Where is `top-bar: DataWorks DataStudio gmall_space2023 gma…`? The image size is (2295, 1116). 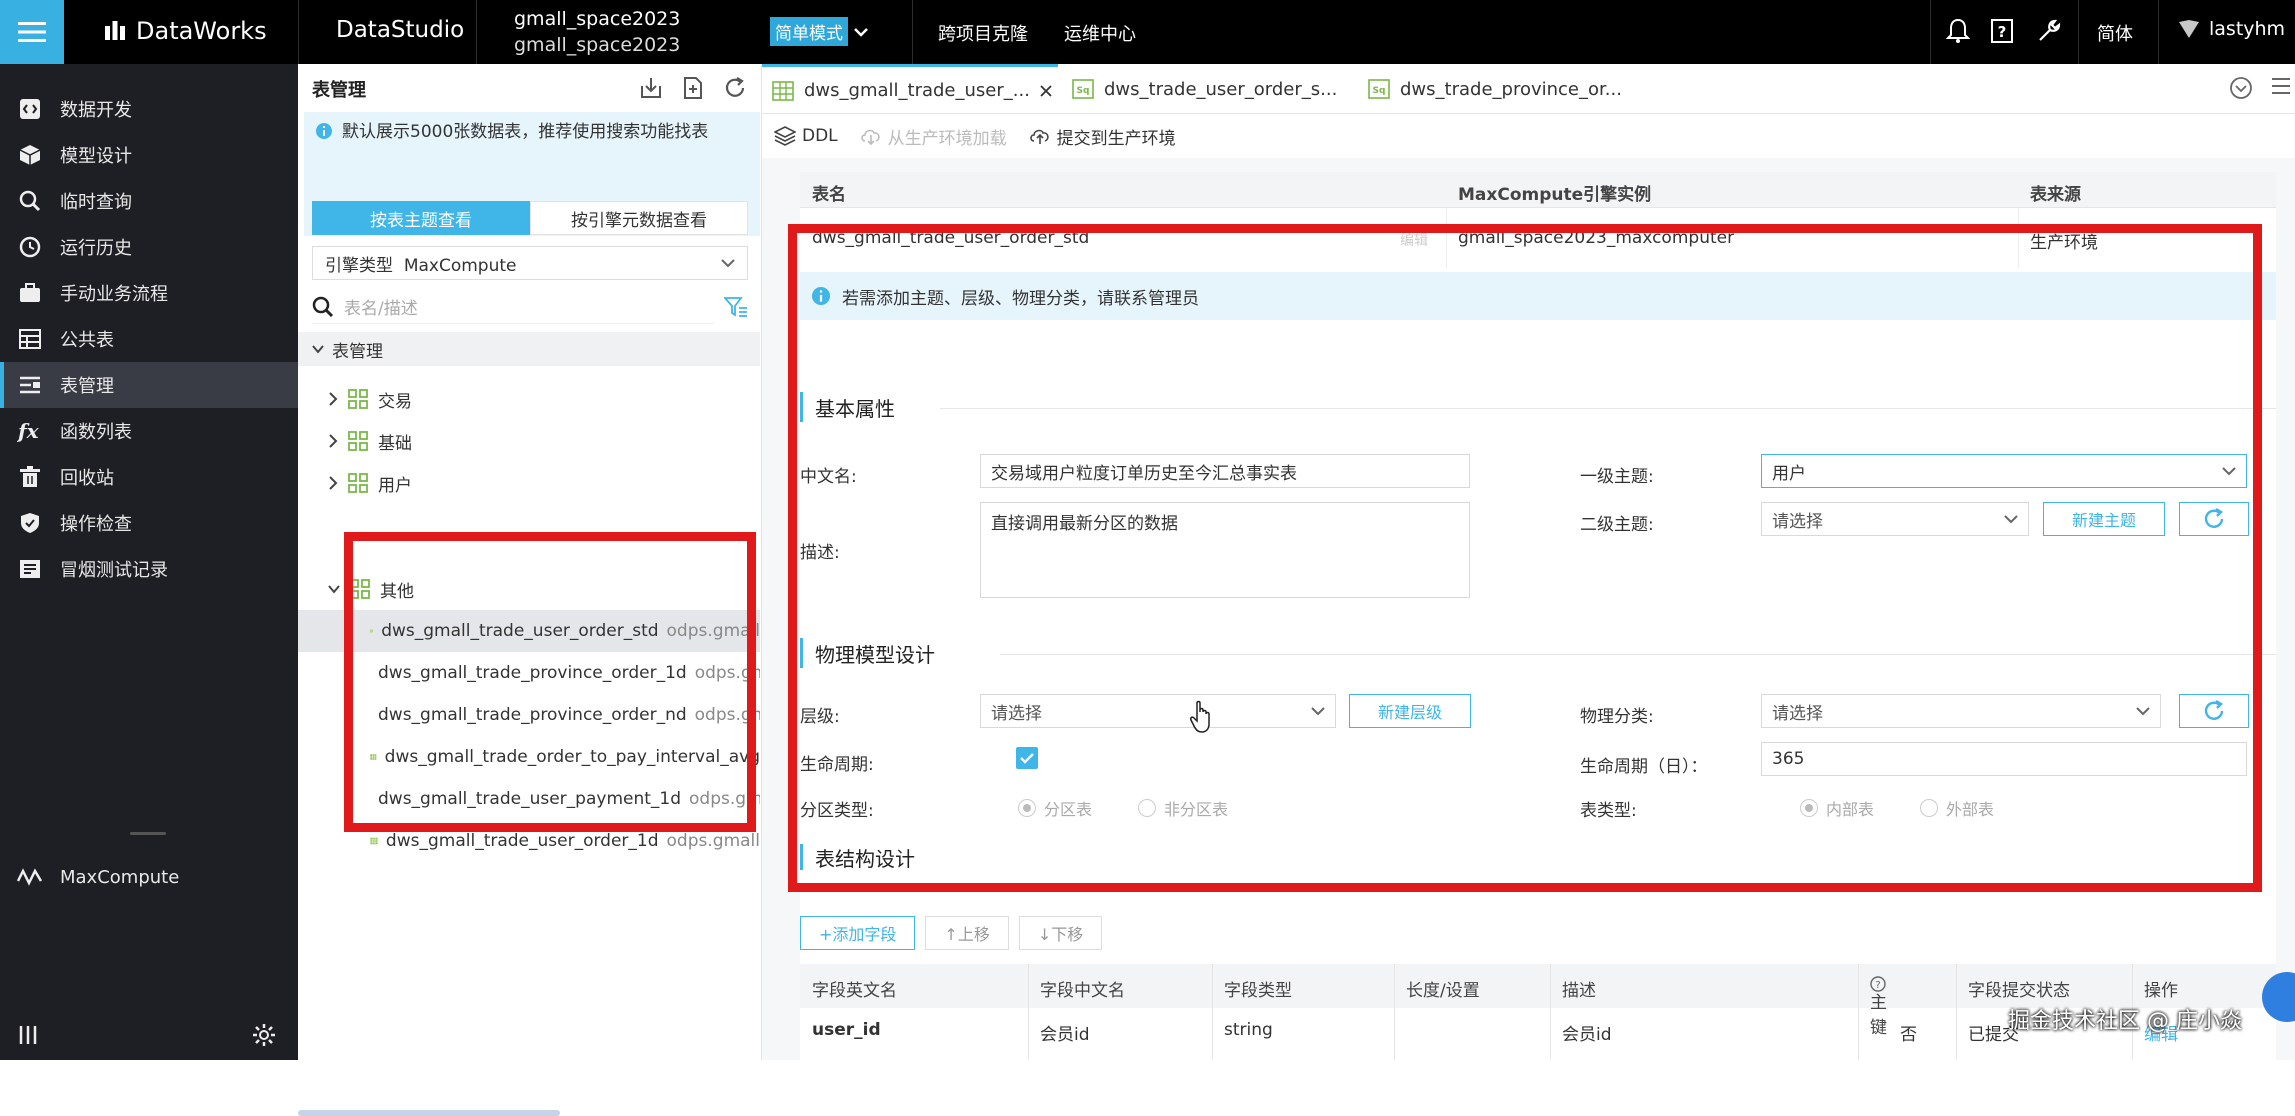 top-bar: DataWorks DataStudio gmall_space2023 gma… is located at coordinates (1147, 32).